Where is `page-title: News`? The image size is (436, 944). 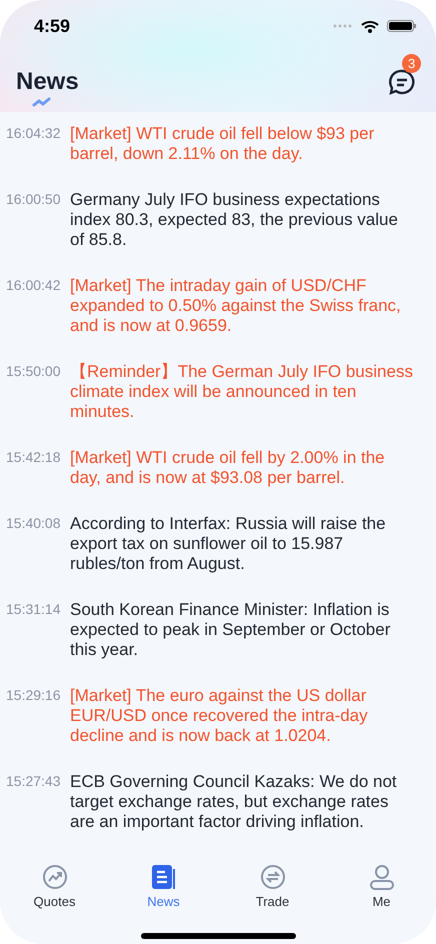 page-title: News is located at coordinates (47, 82).